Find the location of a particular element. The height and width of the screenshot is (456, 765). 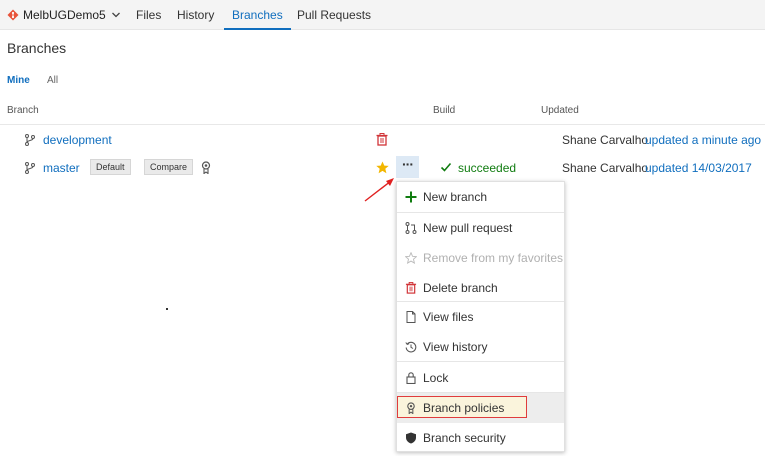

branch-name-link: development is located at coordinates (77, 140).